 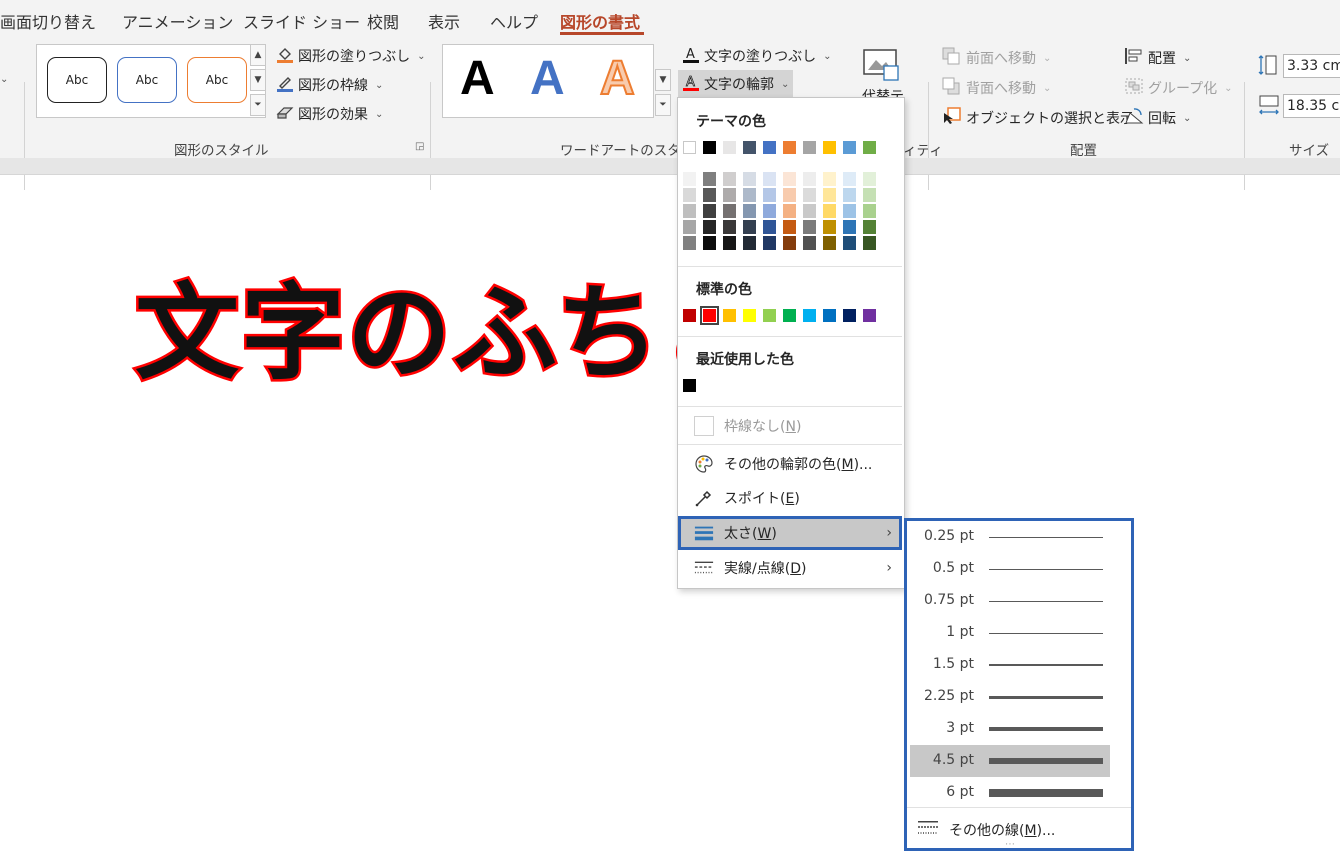 I want to click on weight-option: 6 pt, so click(x=1010, y=793).